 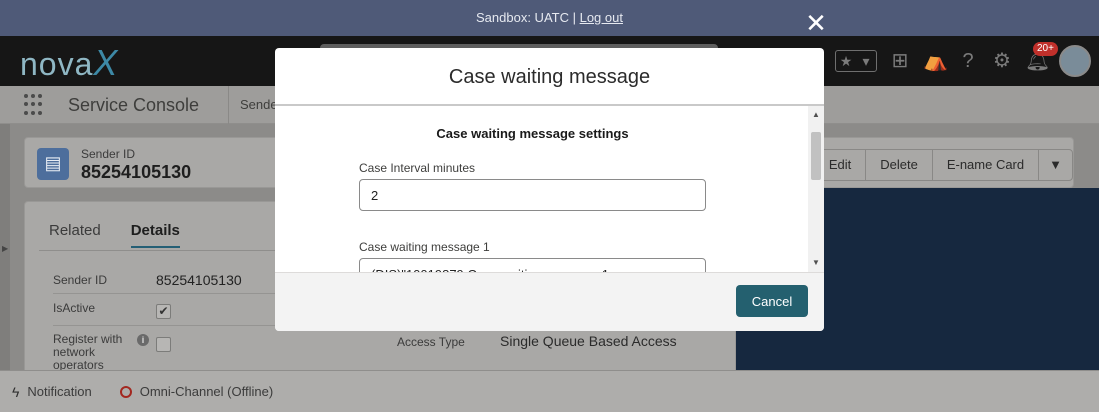 What do you see at coordinates (866, 61) in the screenshot?
I see `favorites-dropdown-icon: ▾` at bounding box center [866, 61].